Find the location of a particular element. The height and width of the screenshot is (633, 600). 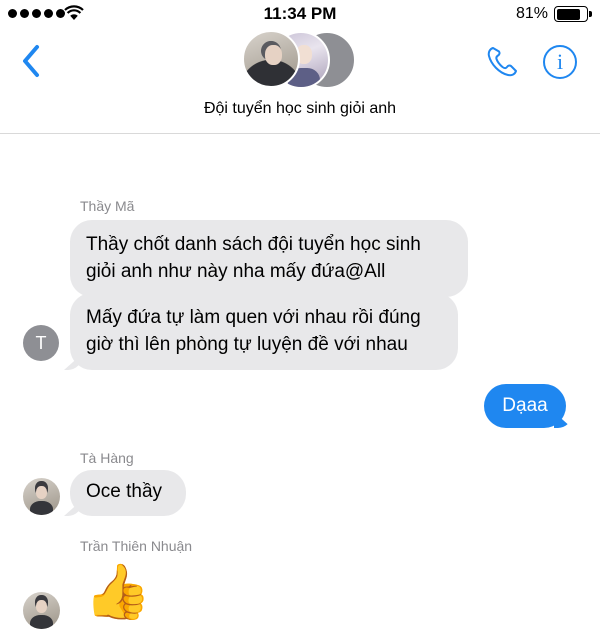

sender-name: Tà Hàng is located at coordinates (107, 458).